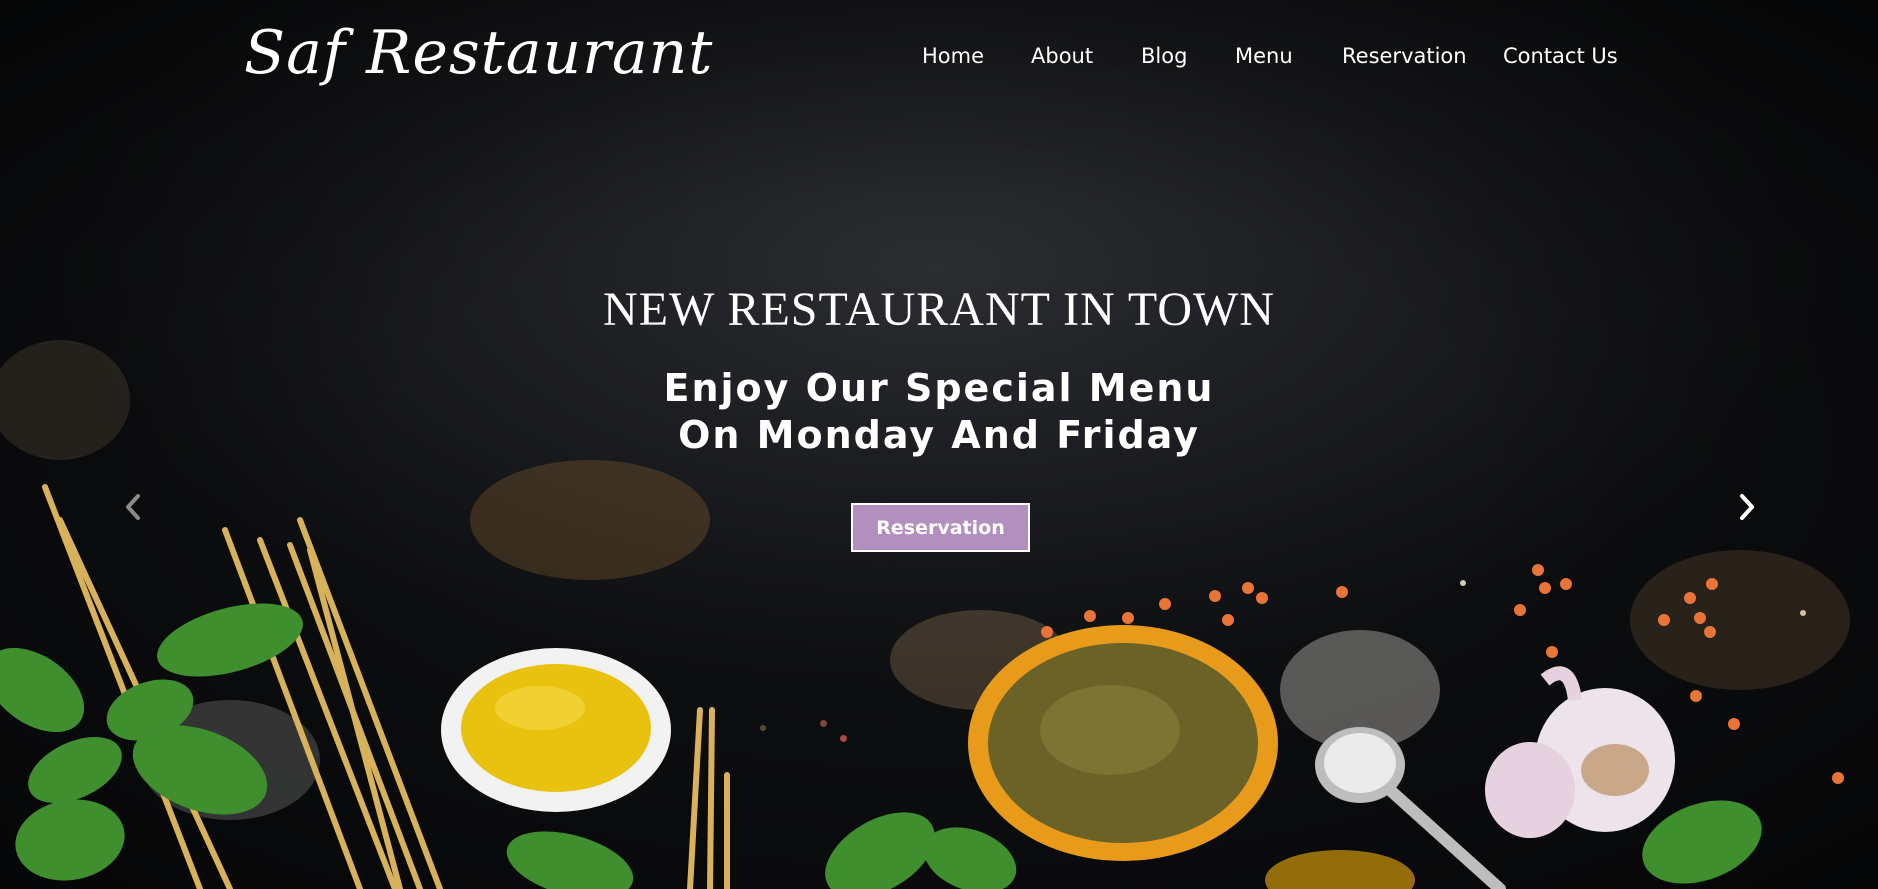  Describe the element at coordinates (939, 388) in the screenshot. I see `hero-subline-1: Enjoy Our Special Menu` at that location.